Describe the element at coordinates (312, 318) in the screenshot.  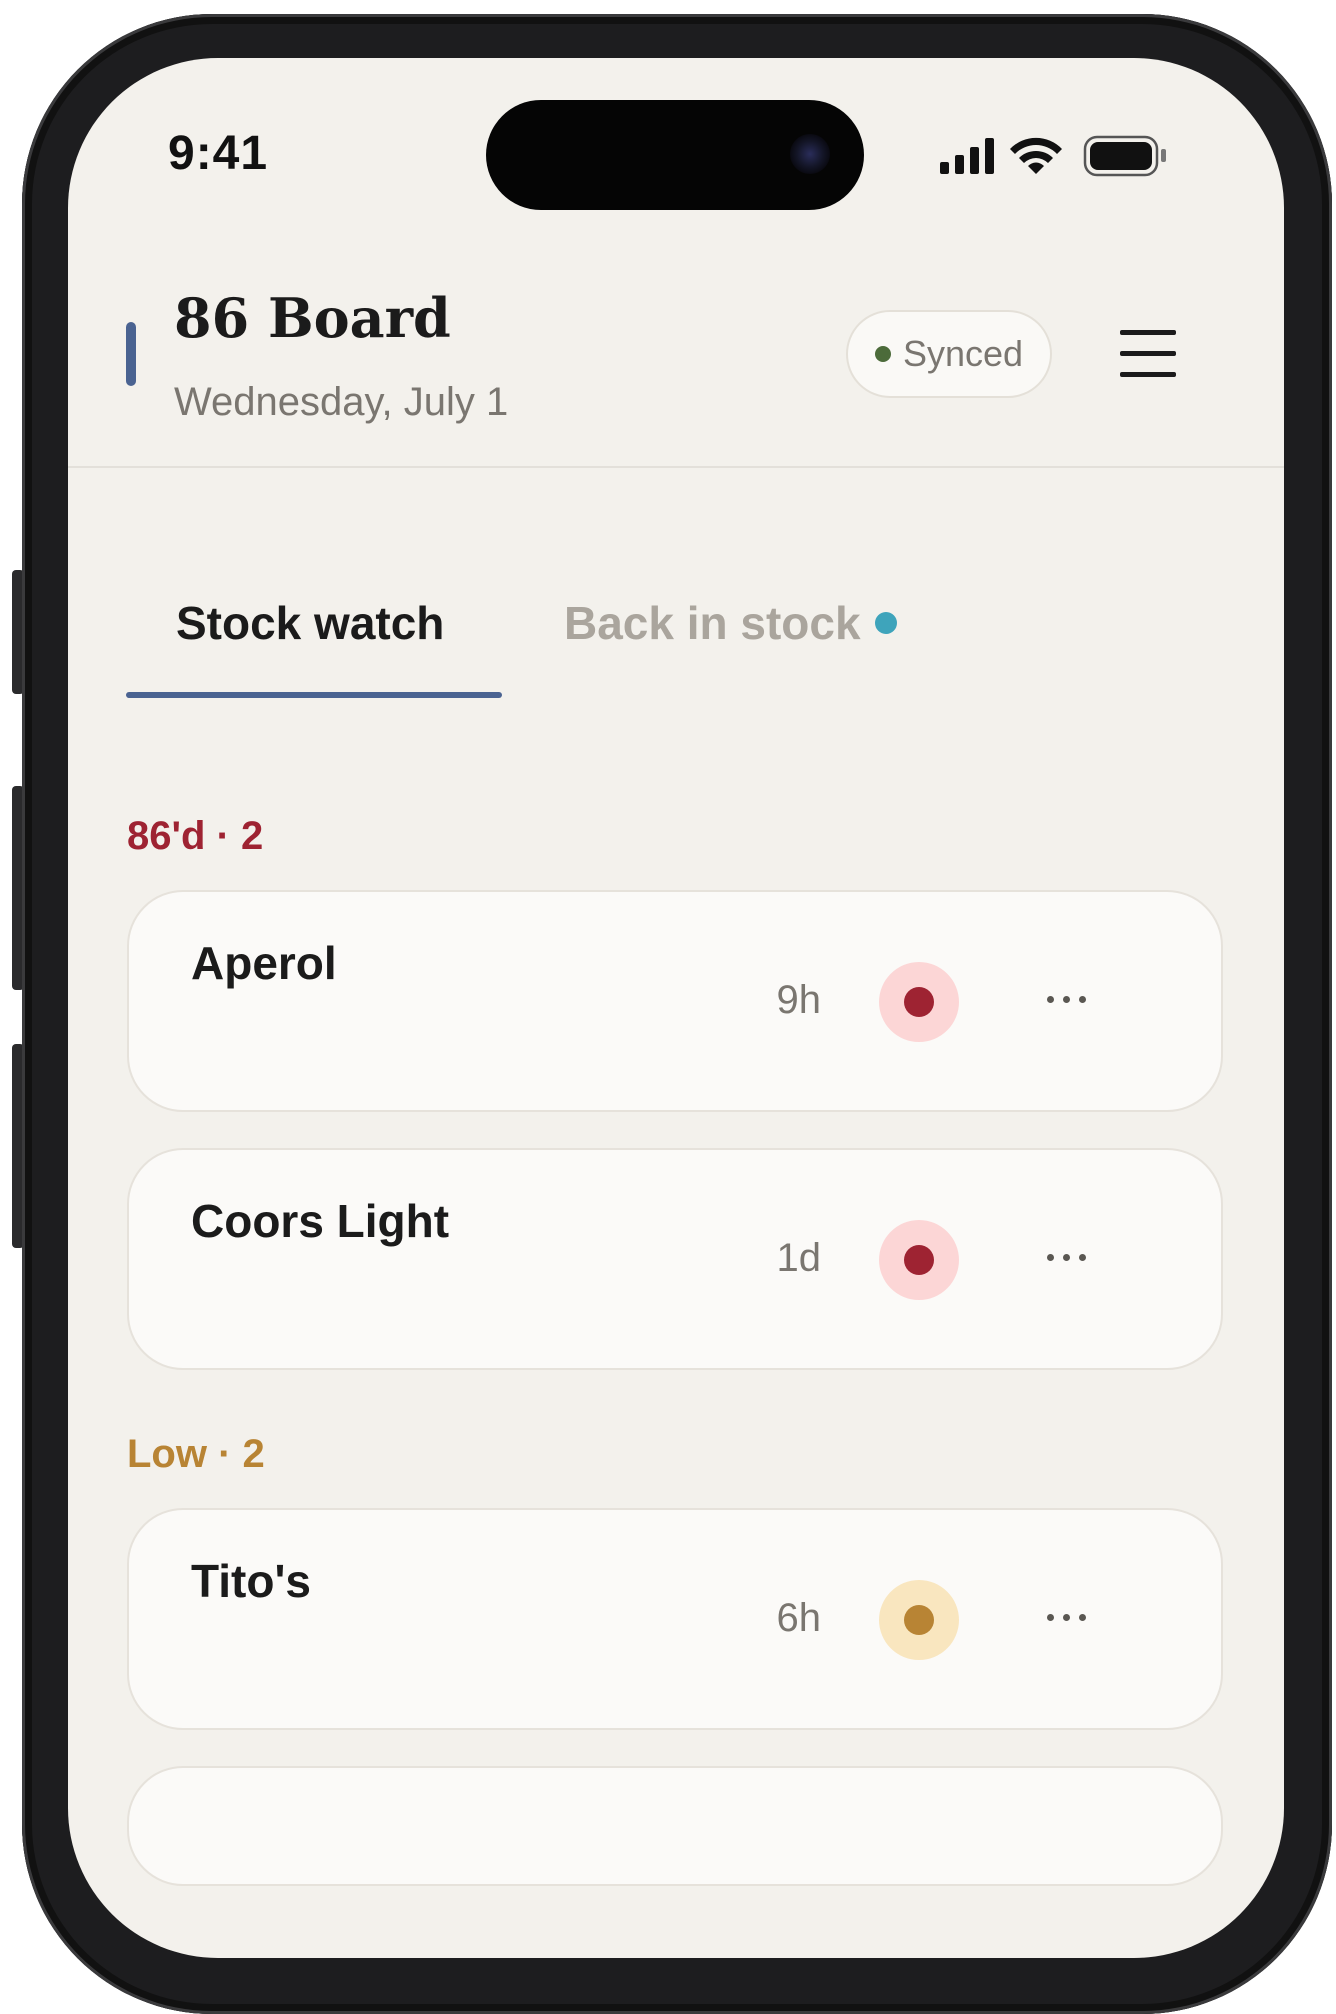
I see `page-title: 86 Board` at that location.